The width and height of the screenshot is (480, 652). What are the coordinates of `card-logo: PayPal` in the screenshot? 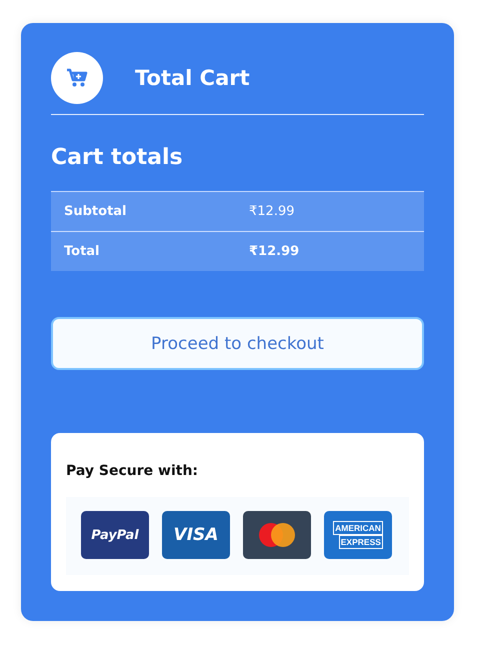 It's located at (115, 535).